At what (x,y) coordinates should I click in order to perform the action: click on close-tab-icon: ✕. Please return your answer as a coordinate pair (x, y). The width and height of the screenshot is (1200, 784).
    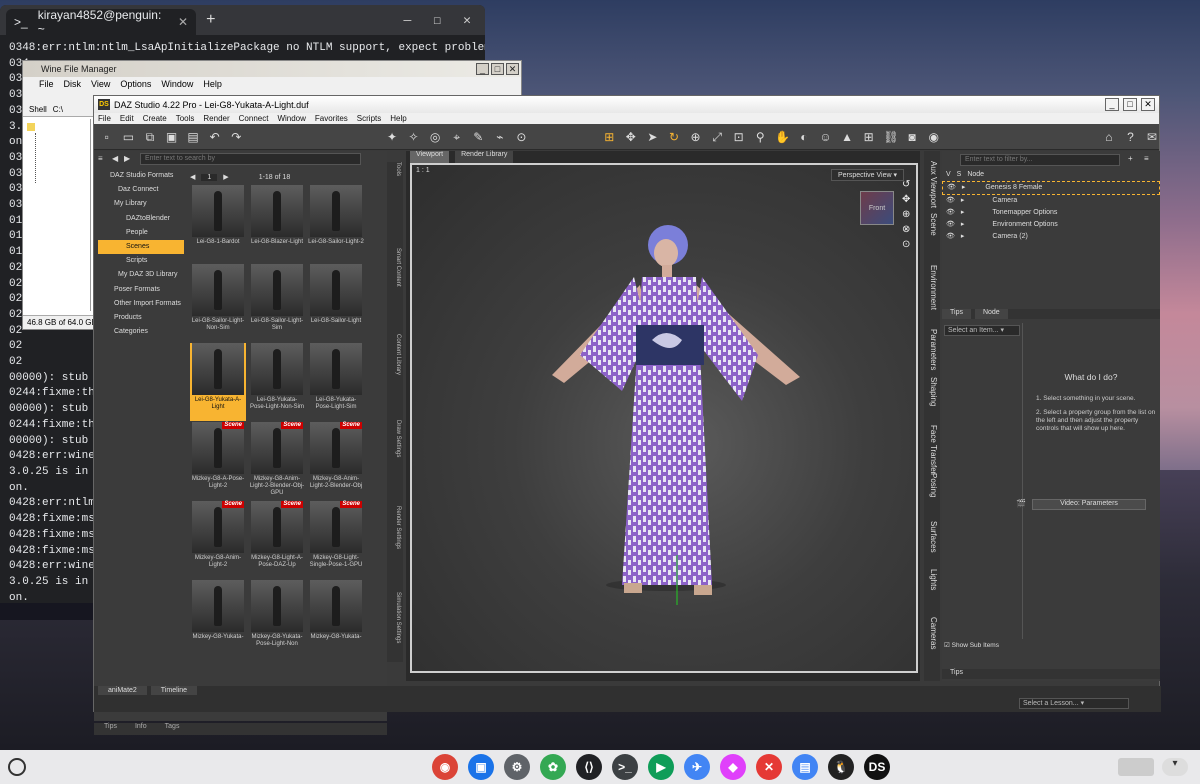
    Looking at the image, I should click on (183, 22).